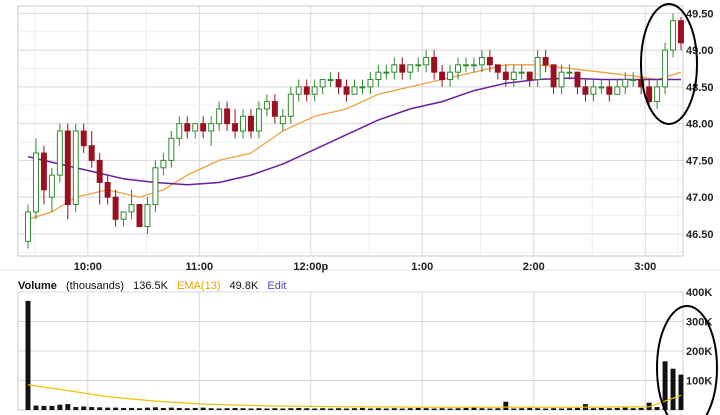 The image size is (720, 415). I want to click on edit-link: Edit, so click(276, 286).